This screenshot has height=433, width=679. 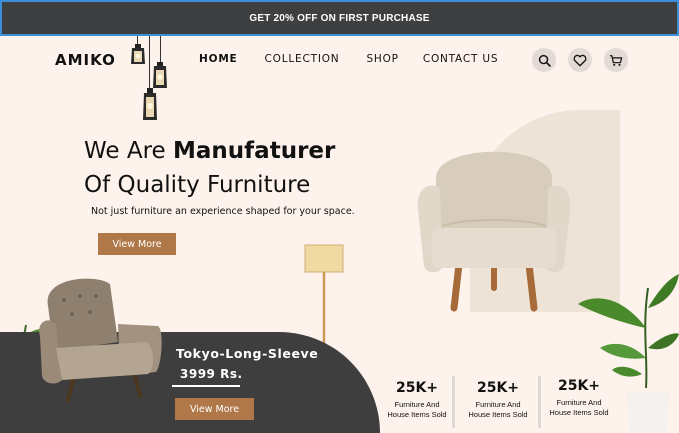 I want to click on search-icon, so click(x=544, y=60).